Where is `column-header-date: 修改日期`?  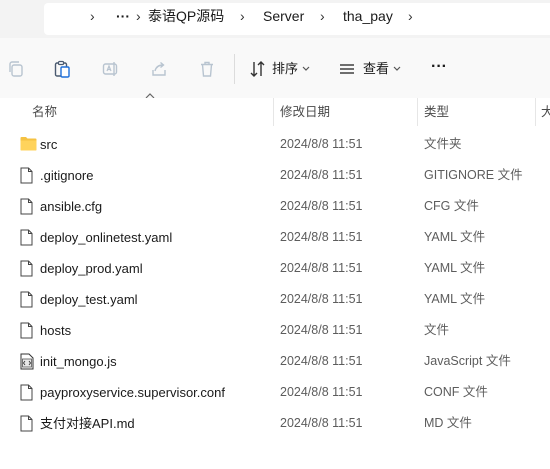 column-header-date: 修改日期 is located at coordinates (305, 112).